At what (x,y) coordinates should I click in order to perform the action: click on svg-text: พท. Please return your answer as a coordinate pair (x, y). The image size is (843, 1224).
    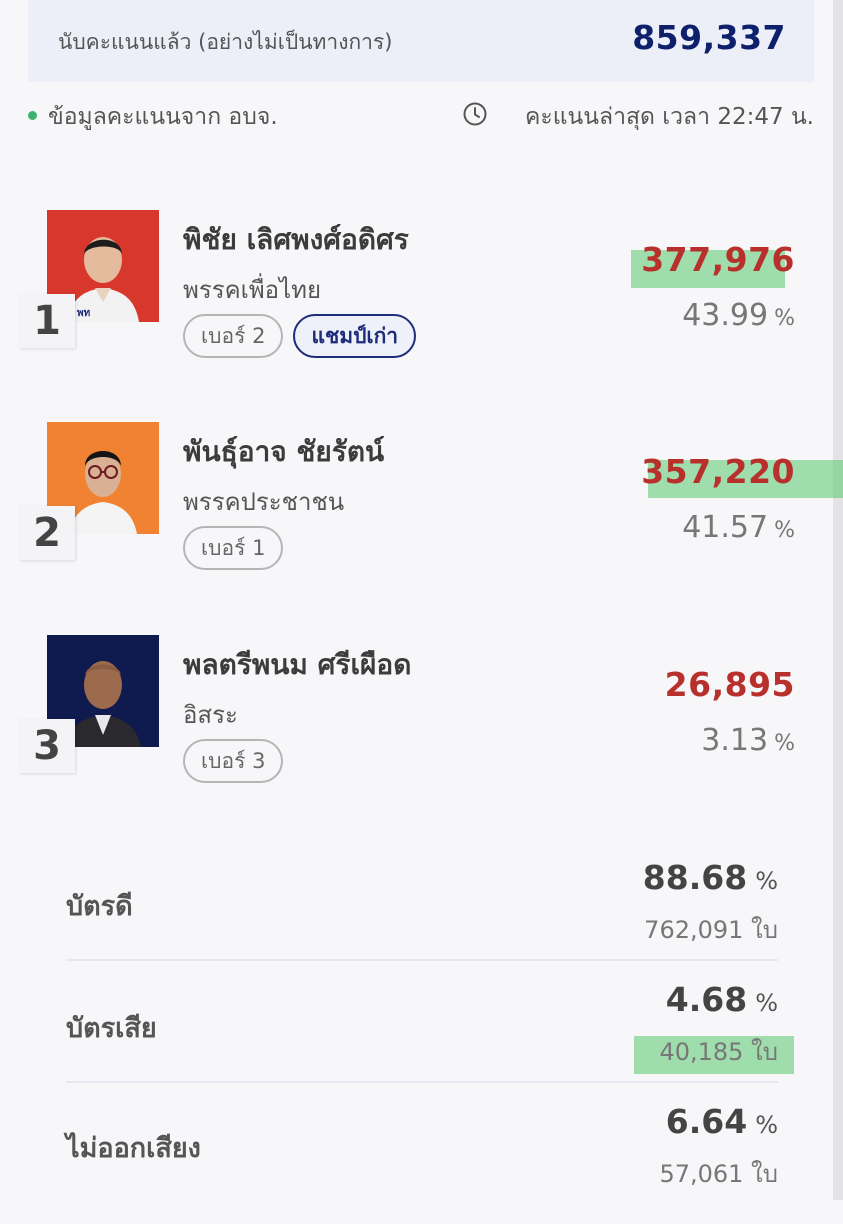
    Looking at the image, I should click on (84, 313).